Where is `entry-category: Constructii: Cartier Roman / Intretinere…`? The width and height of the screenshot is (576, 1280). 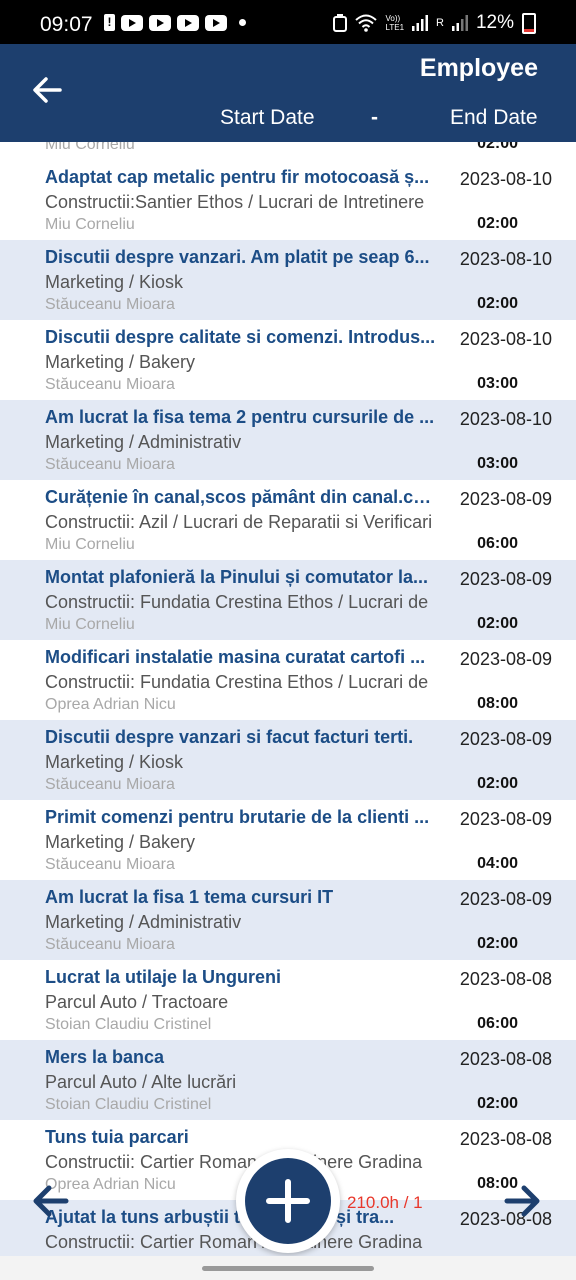 entry-category: Constructii: Cartier Roman / Intretinere… is located at coordinates (234, 1242).